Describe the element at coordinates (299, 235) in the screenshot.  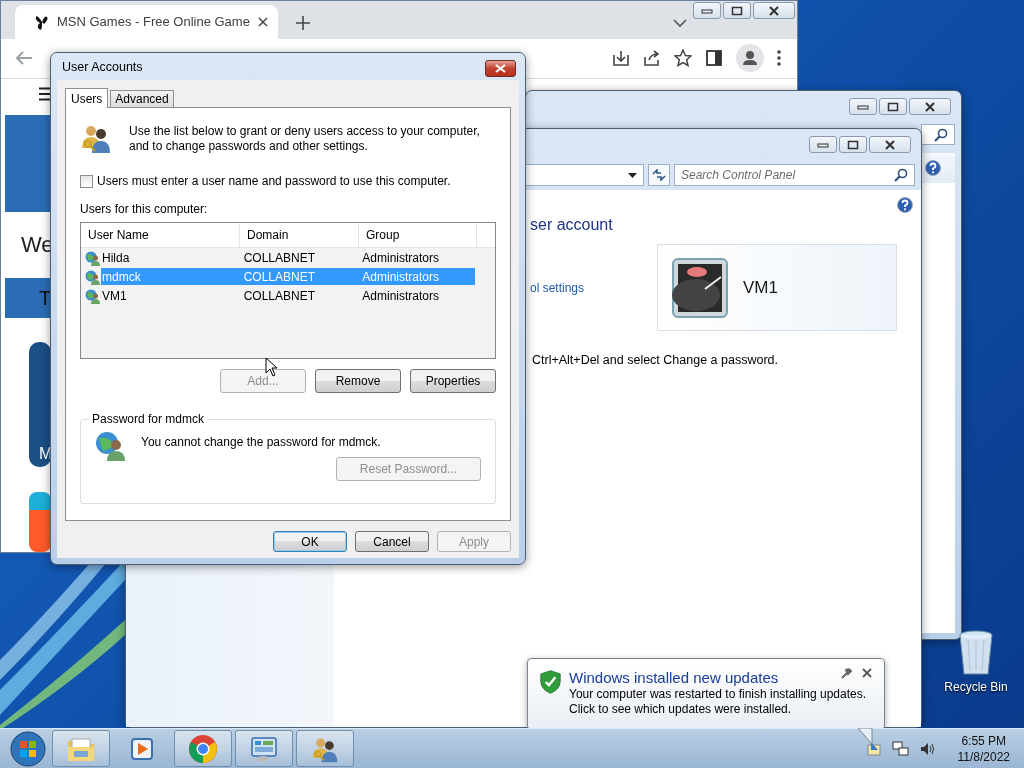
I see `column-header: Domain` at that location.